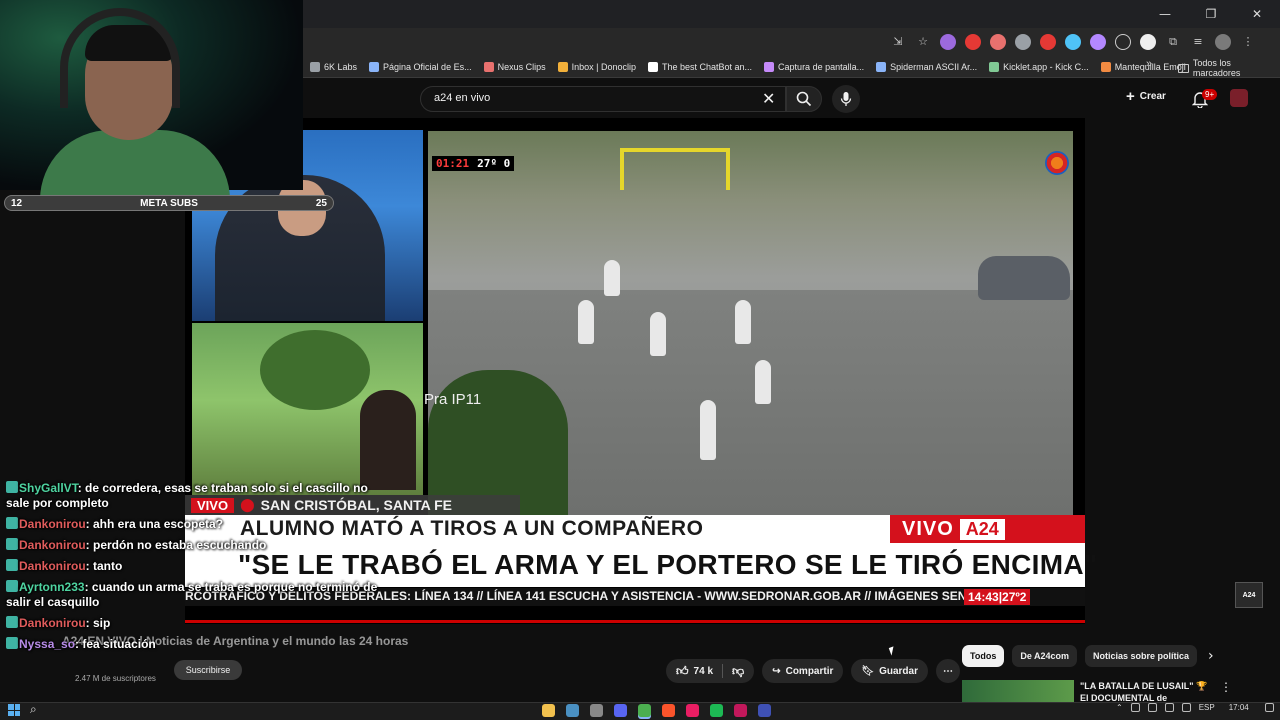 This screenshot has height=720, width=1280. Describe the element at coordinates (115, 678) in the screenshot. I see `subscriber-count: 2.47 M de suscriptores` at that location.